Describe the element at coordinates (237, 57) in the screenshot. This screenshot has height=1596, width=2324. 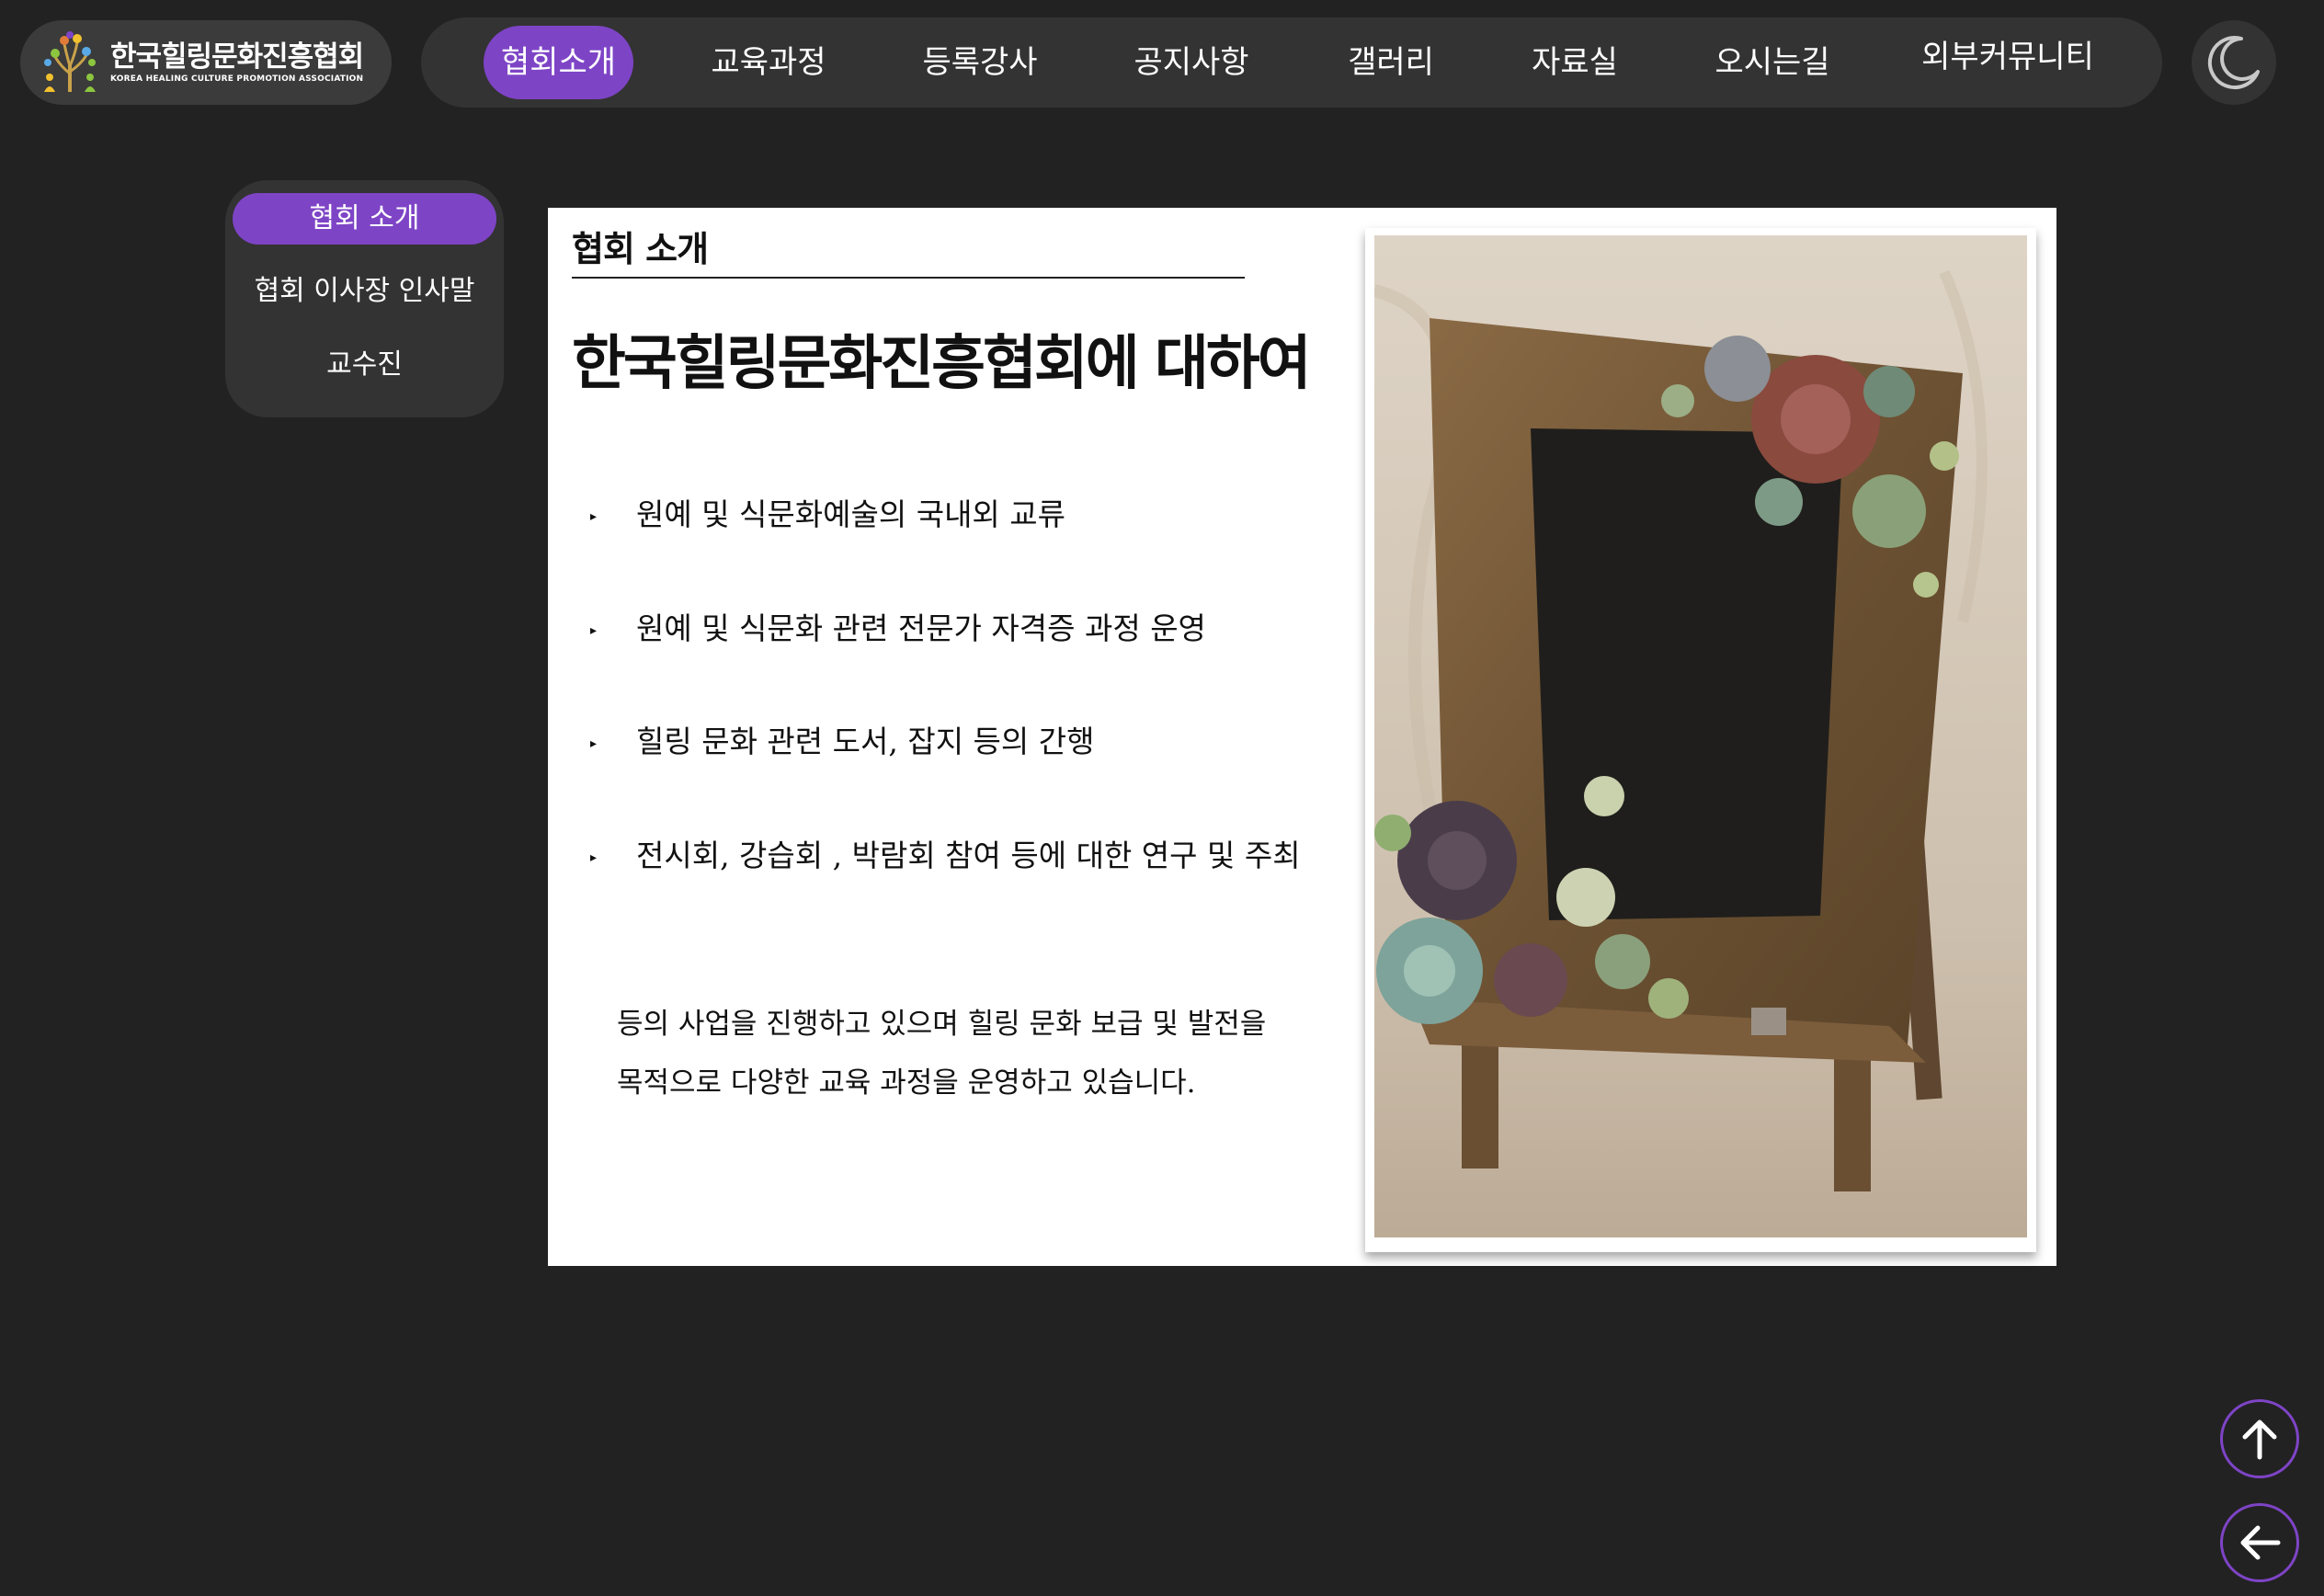
I see `logo-name-ko: 한국힐링문화진흥협회` at that location.